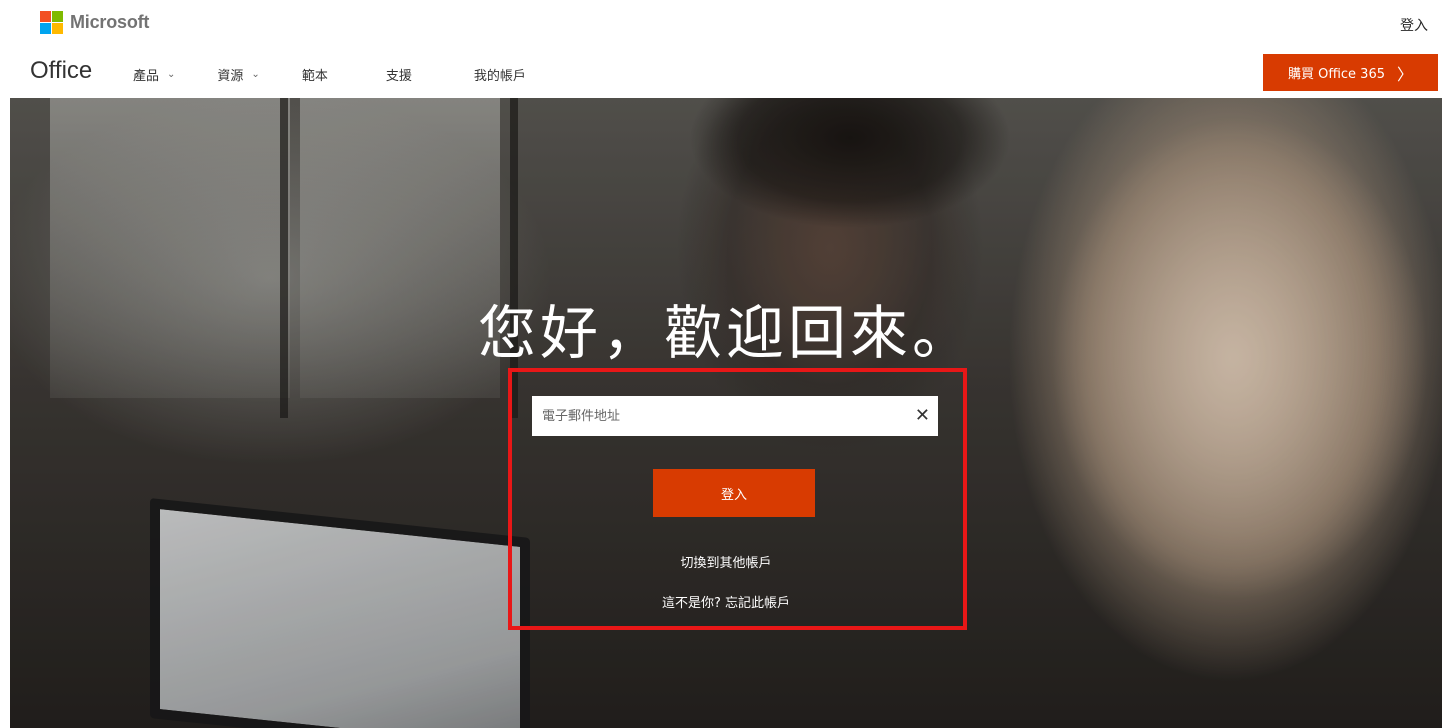 Image resolution: width=1442 pixels, height=728 pixels. I want to click on nav-item-my-account: 我的帳戶, so click(500, 74).